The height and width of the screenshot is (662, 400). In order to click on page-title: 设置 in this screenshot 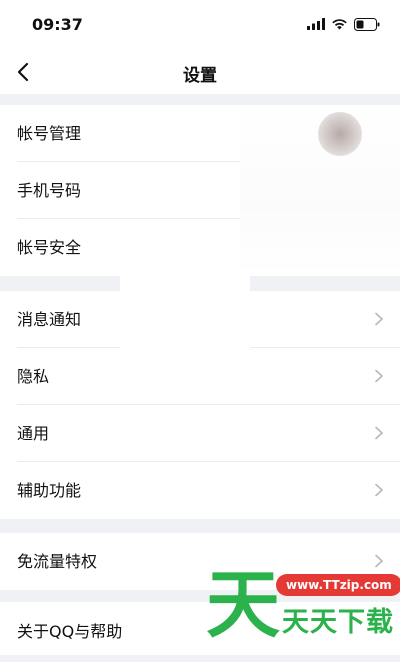, I will do `click(200, 76)`.